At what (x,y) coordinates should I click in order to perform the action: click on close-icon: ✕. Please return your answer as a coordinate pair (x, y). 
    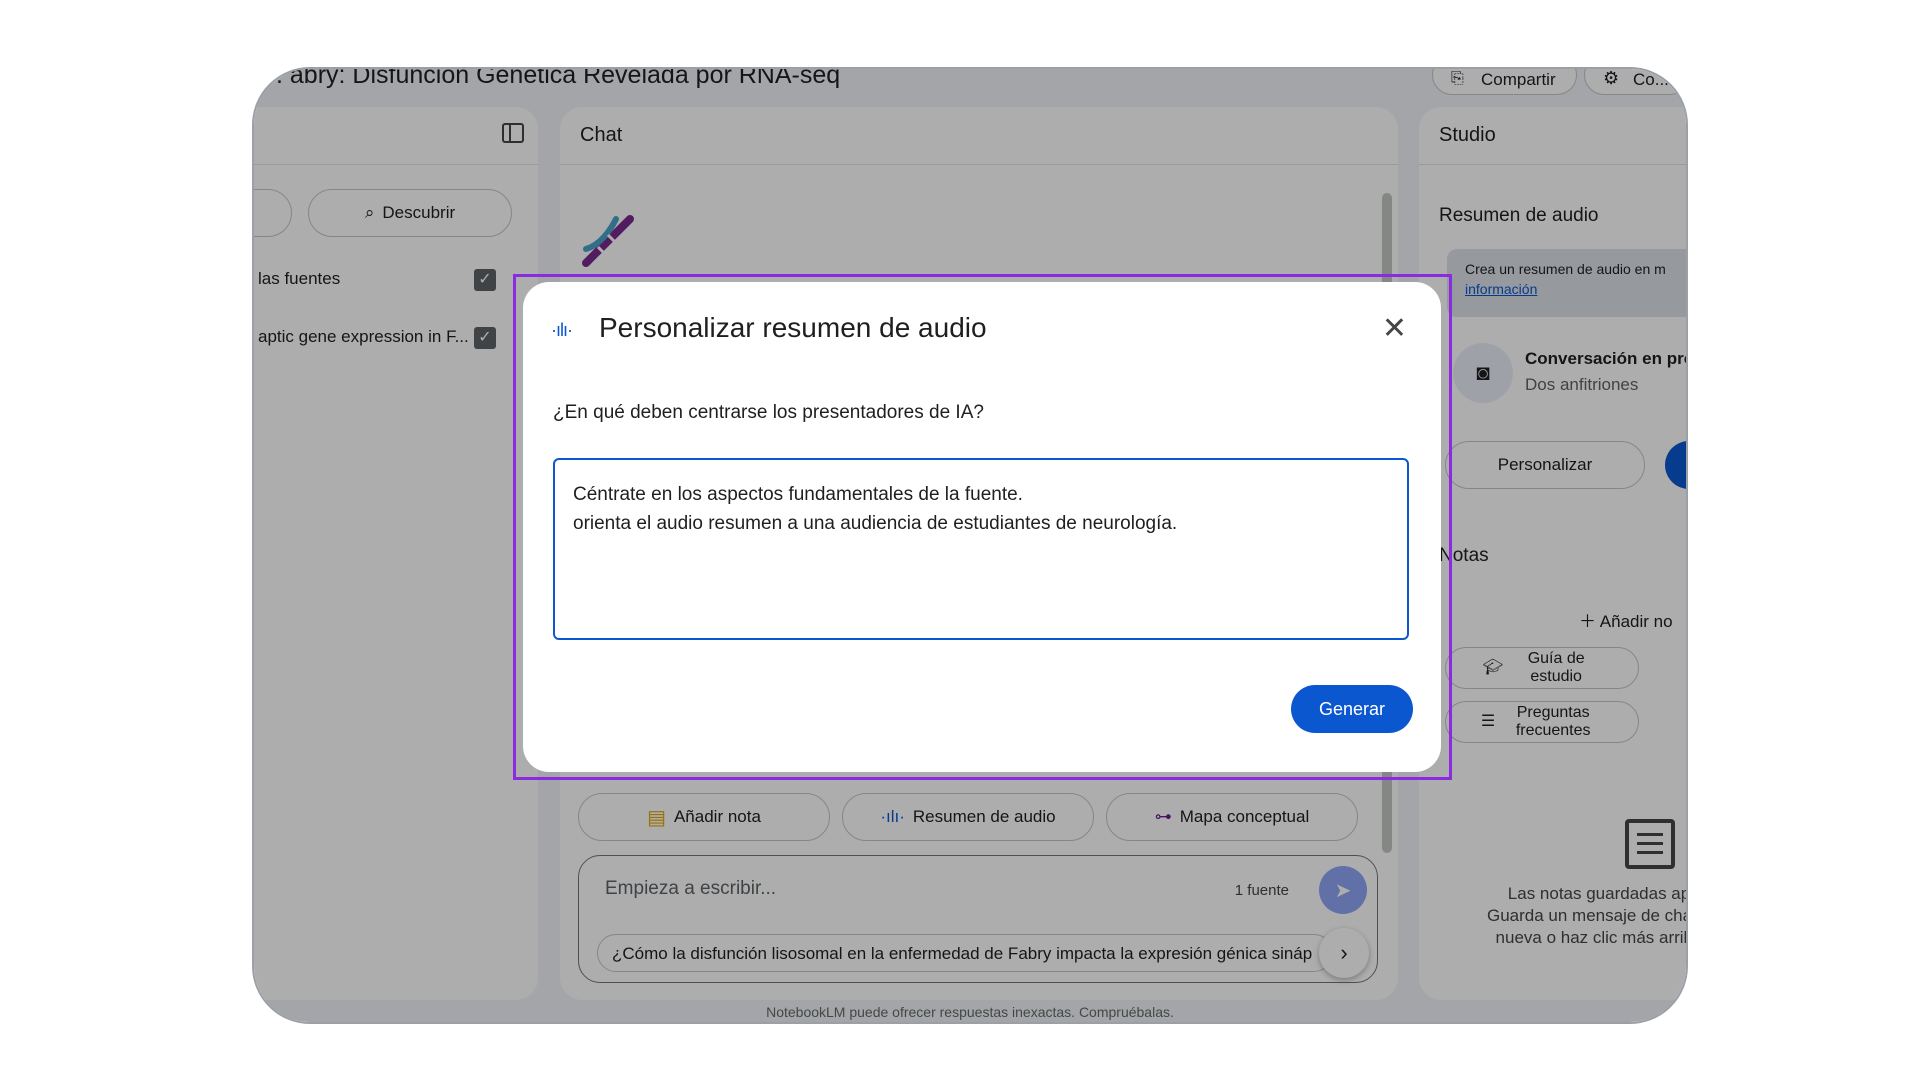
    Looking at the image, I should click on (1394, 329).